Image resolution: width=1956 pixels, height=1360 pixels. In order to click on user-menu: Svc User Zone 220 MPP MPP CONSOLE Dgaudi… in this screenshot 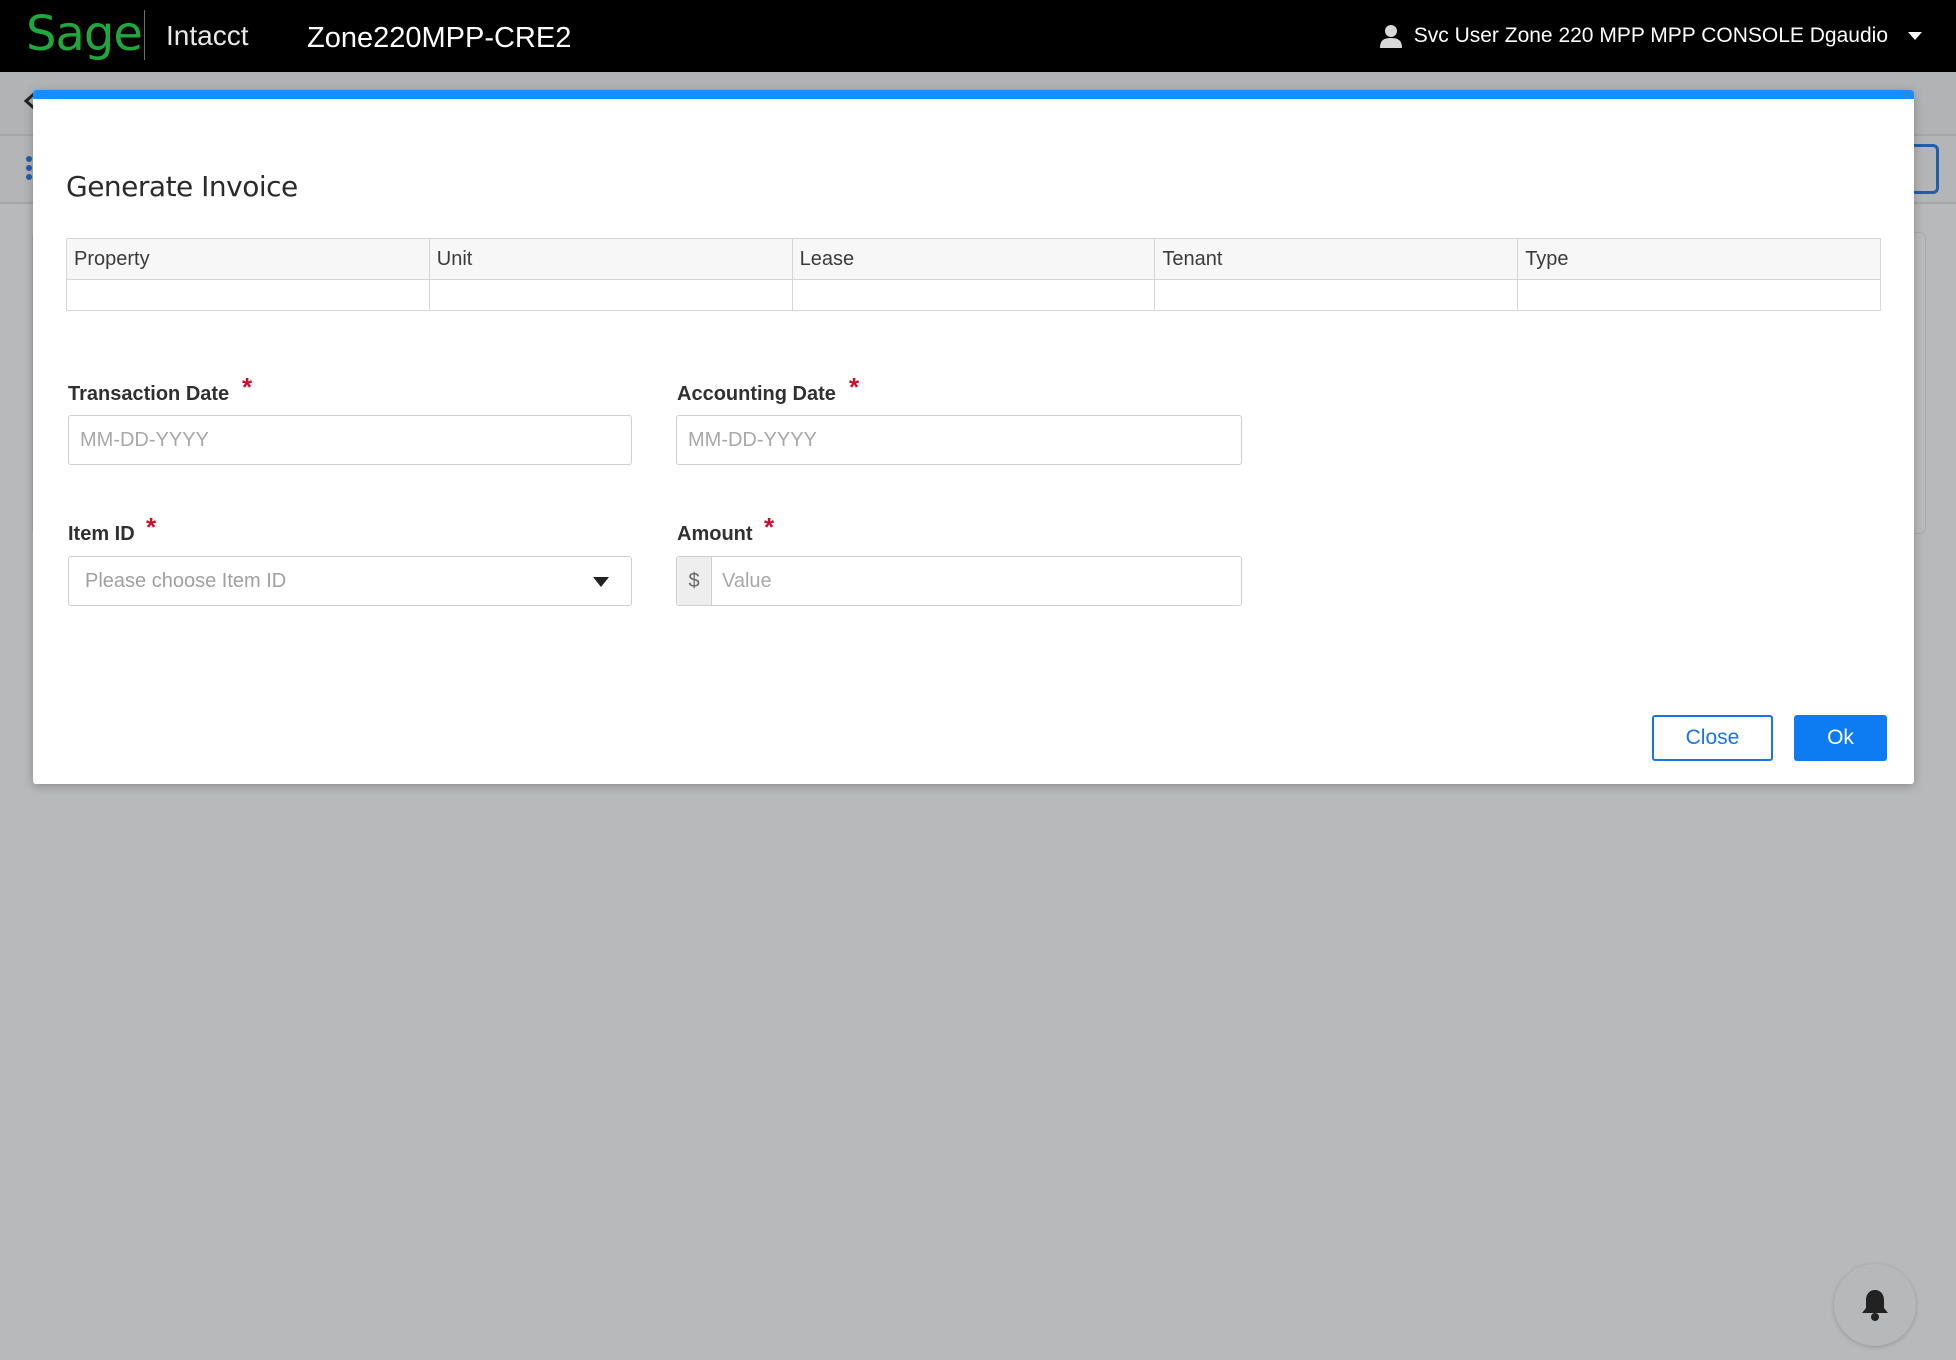, I will do `click(1650, 36)`.